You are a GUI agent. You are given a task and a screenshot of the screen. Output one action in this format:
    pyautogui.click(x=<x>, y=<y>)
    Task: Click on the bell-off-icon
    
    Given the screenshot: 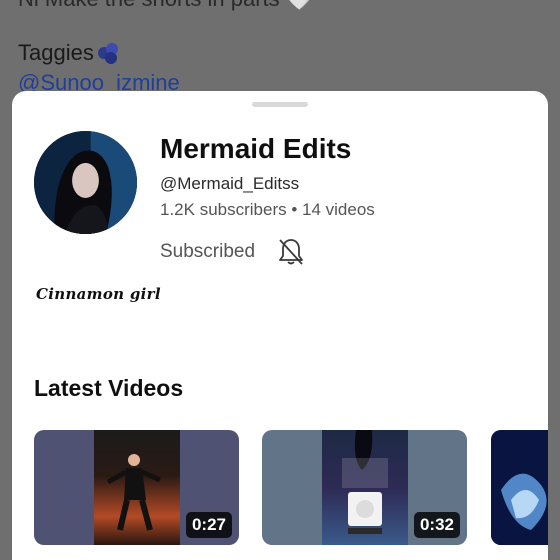 What is the action you would take?
    pyautogui.click(x=291, y=252)
    